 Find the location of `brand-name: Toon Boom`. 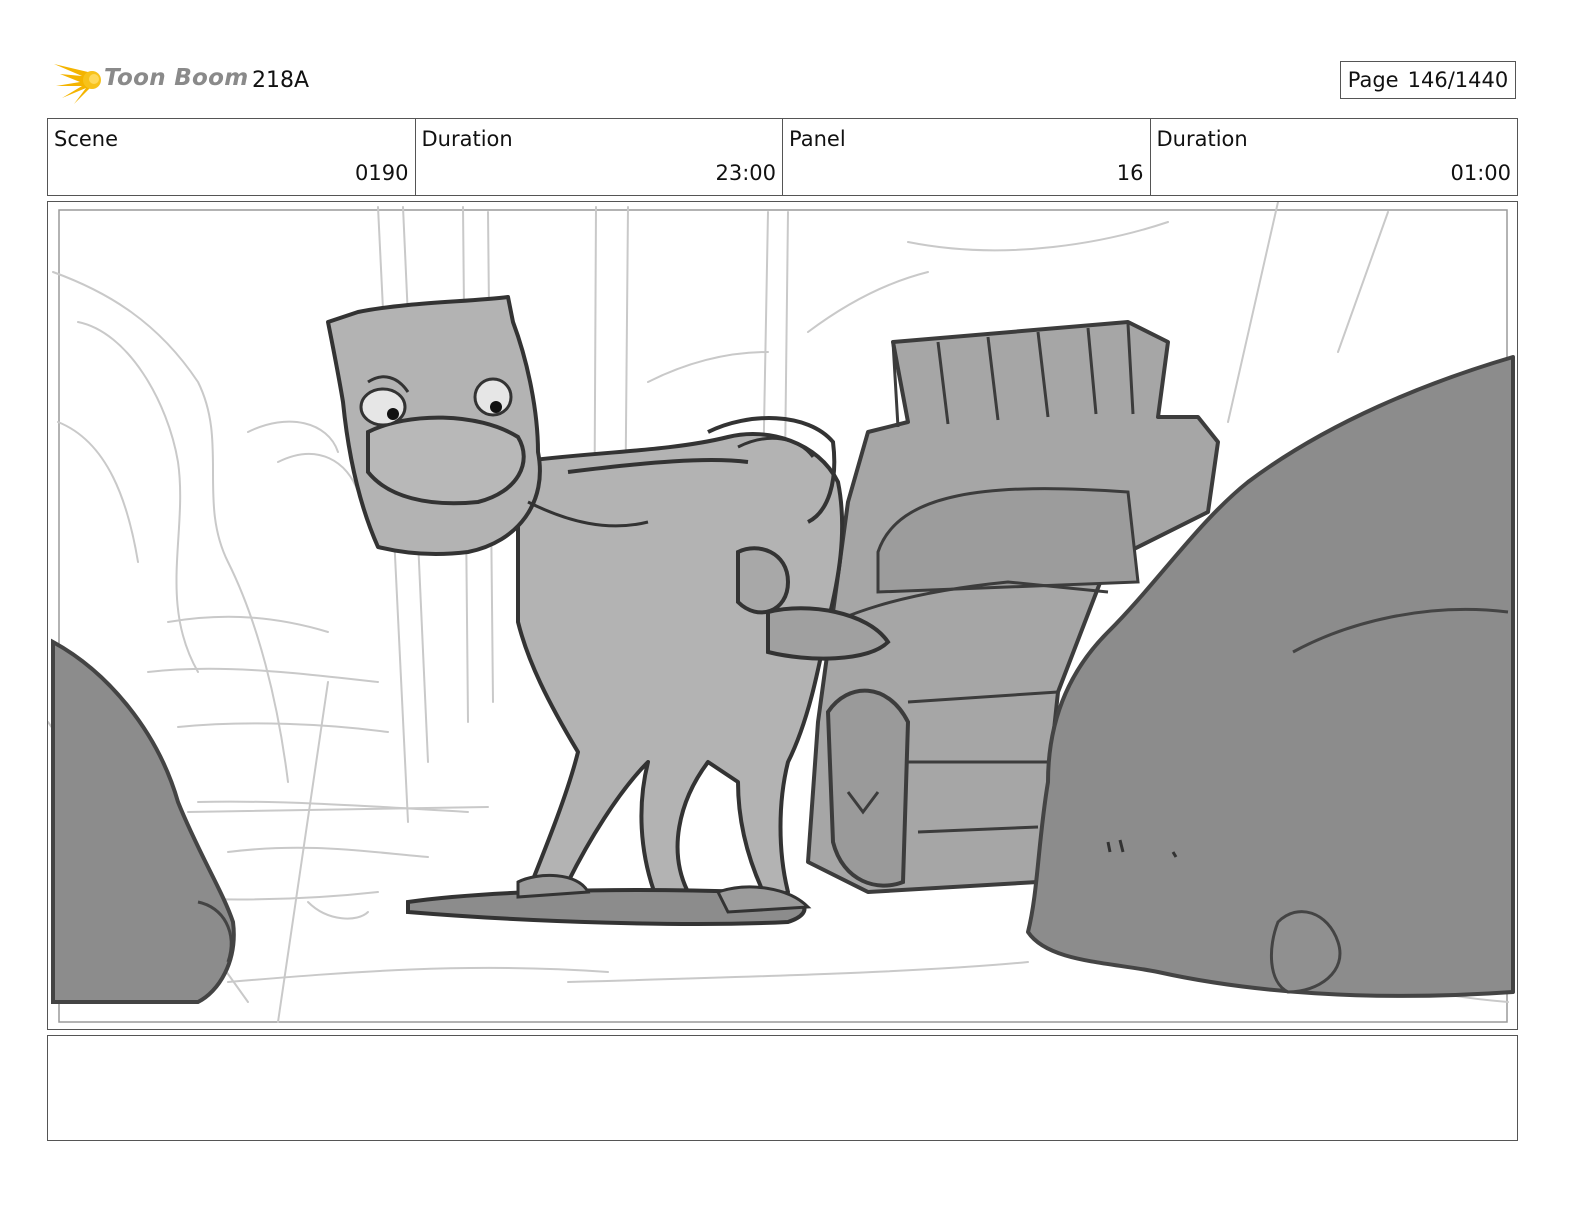

brand-name: Toon Boom is located at coordinates (176, 78).